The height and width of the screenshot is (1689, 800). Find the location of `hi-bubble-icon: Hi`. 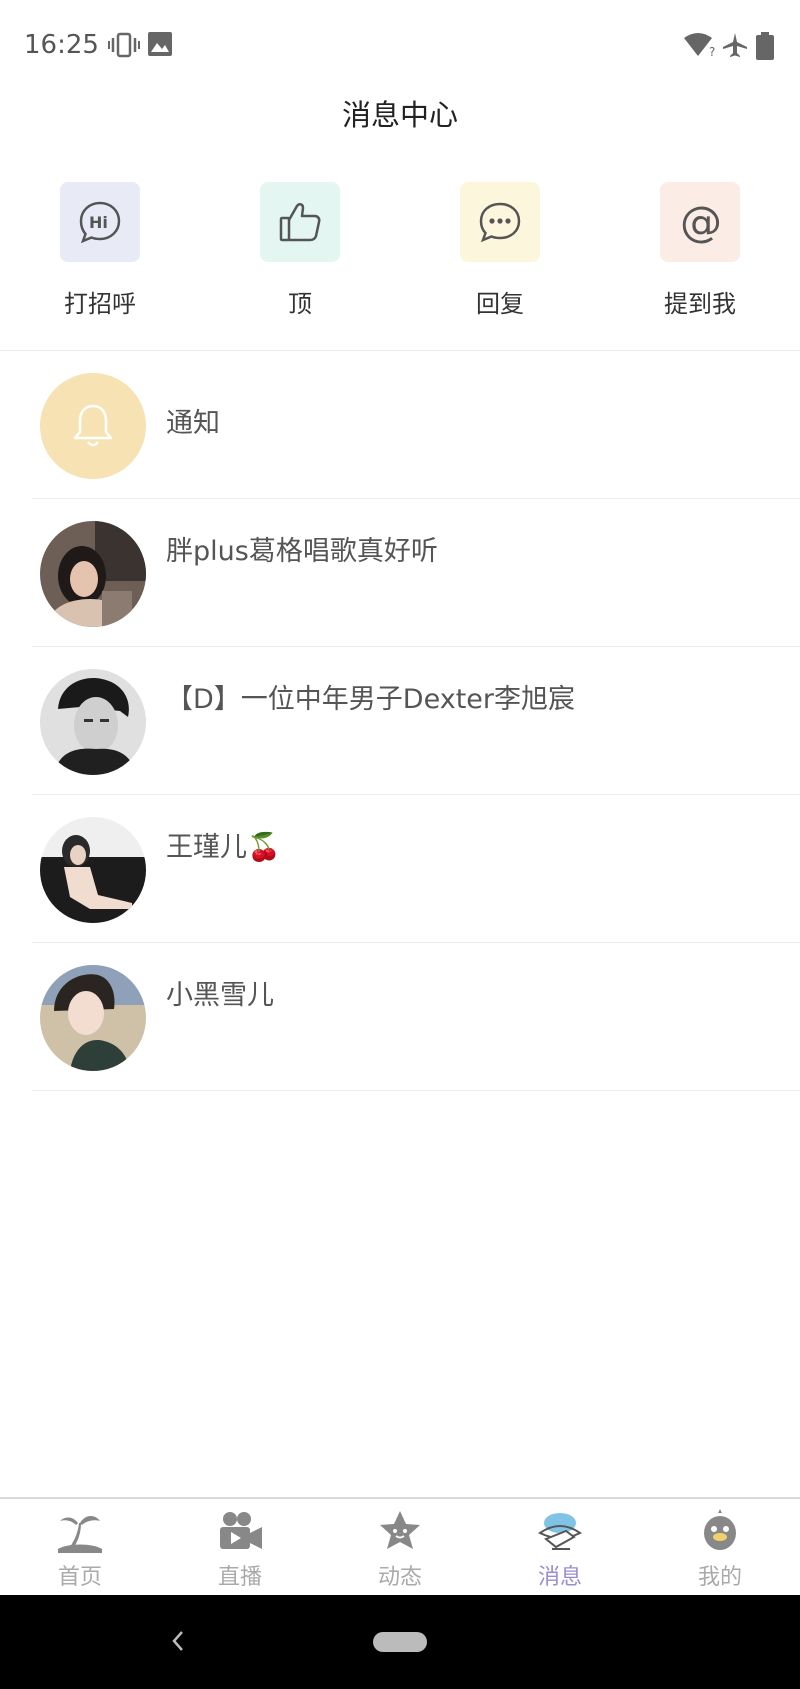

hi-bubble-icon: Hi is located at coordinates (100, 222).